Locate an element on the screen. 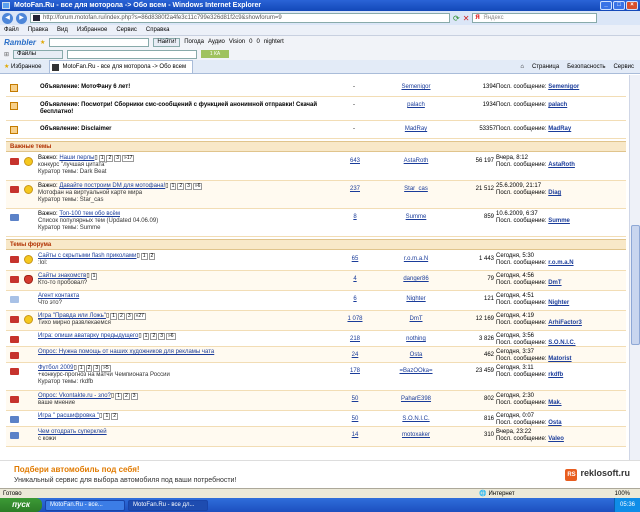  topic-link: Сайты с скрытыми flash приколами is located at coordinates (87, 256).